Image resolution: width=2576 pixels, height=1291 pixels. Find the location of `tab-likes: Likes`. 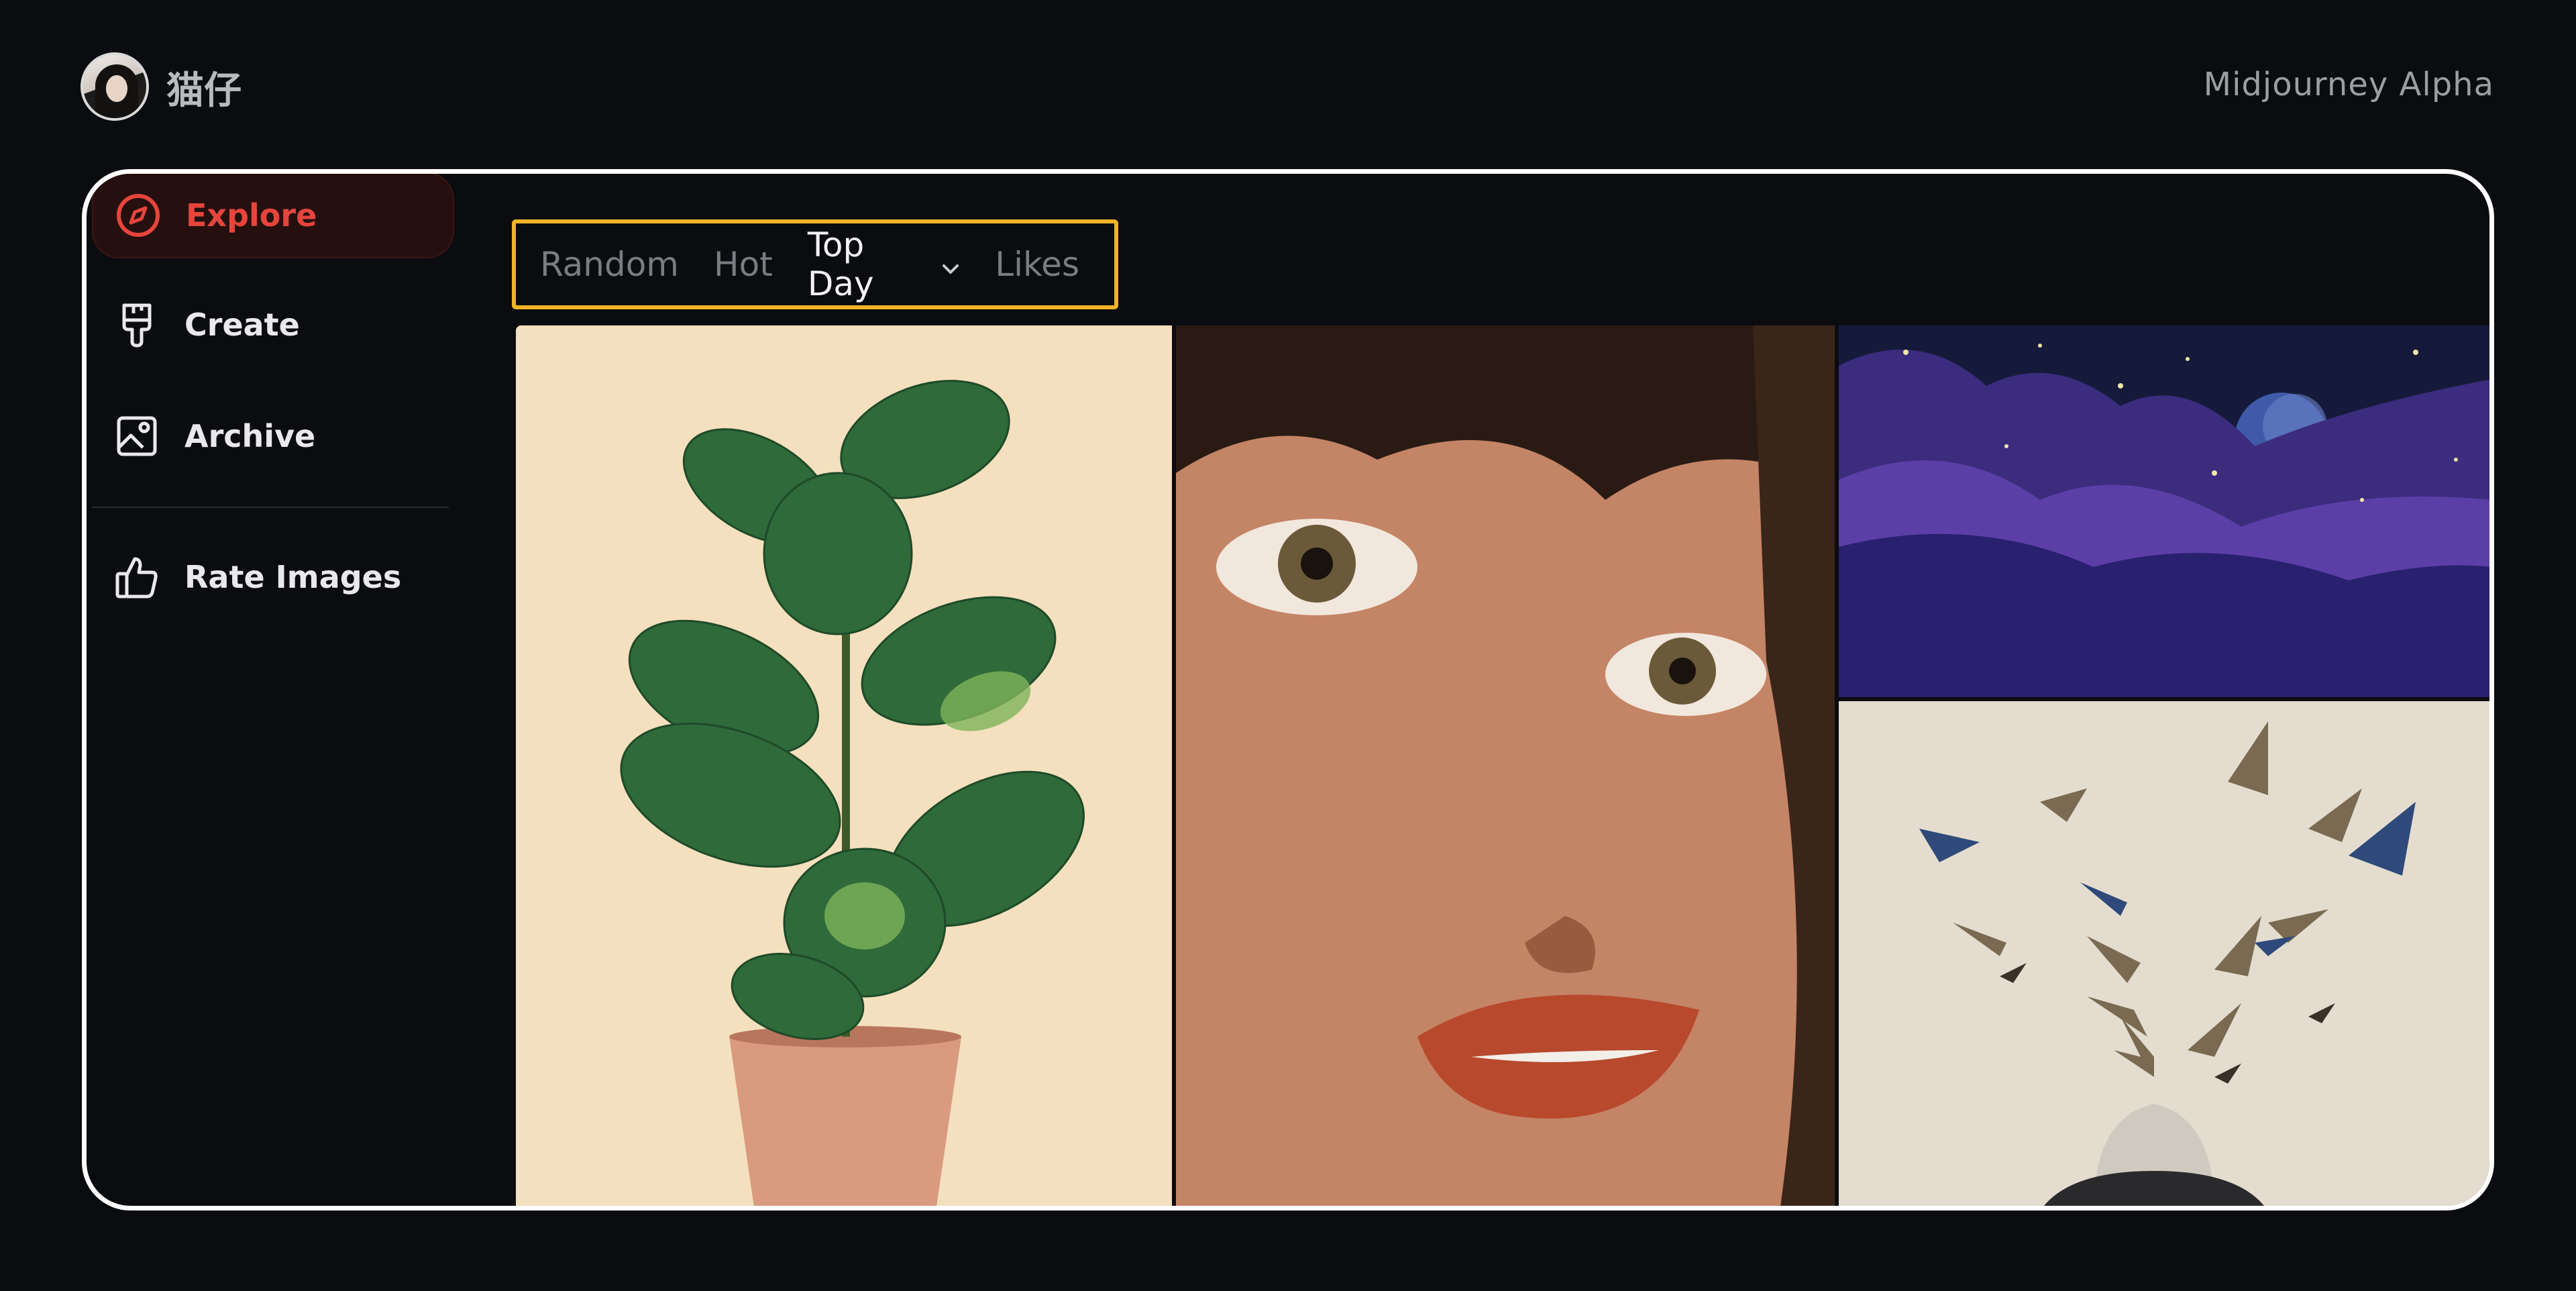

tab-likes: Likes is located at coordinates (1037, 264).